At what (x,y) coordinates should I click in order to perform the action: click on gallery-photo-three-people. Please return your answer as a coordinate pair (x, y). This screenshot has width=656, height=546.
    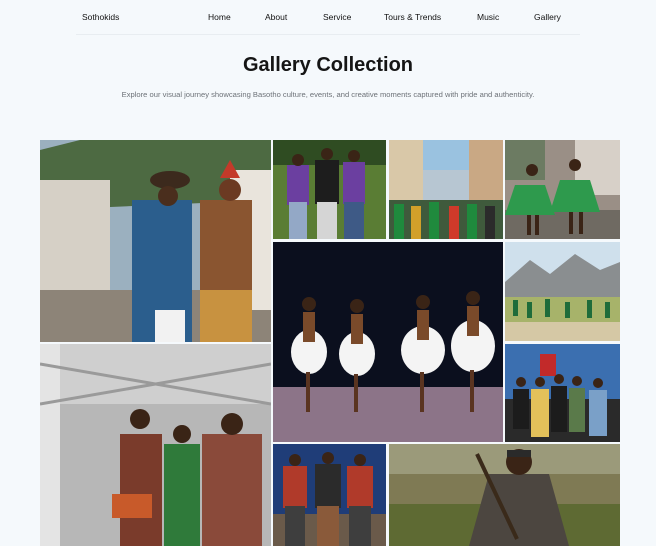
    Looking at the image, I should click on (329, 189).